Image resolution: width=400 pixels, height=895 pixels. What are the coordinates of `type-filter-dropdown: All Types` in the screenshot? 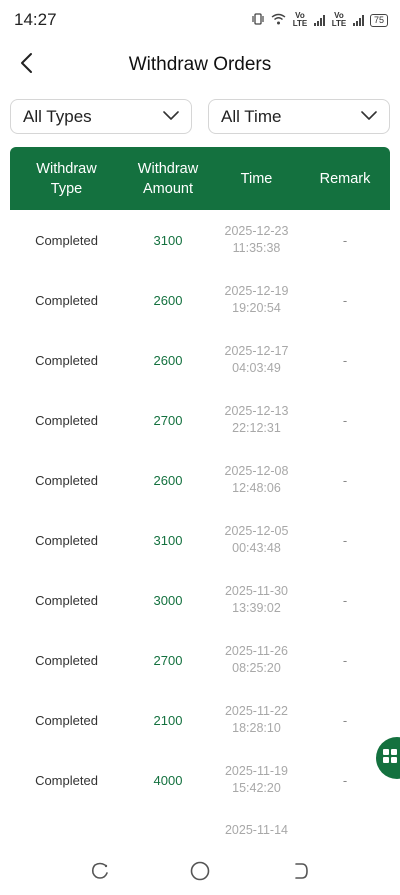 It's located at (101, 116).